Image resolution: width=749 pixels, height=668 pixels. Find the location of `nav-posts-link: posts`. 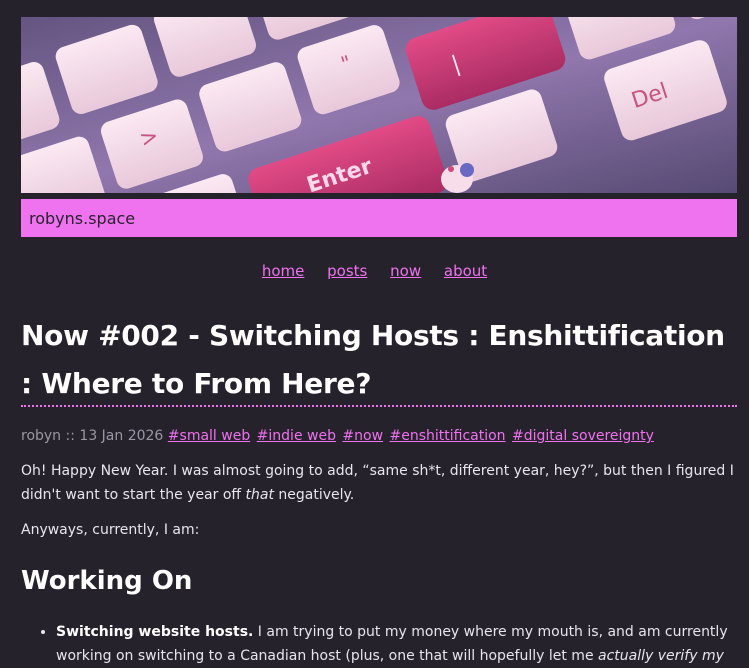

nav-posts-link: posts is located at coordinates (347, 271).